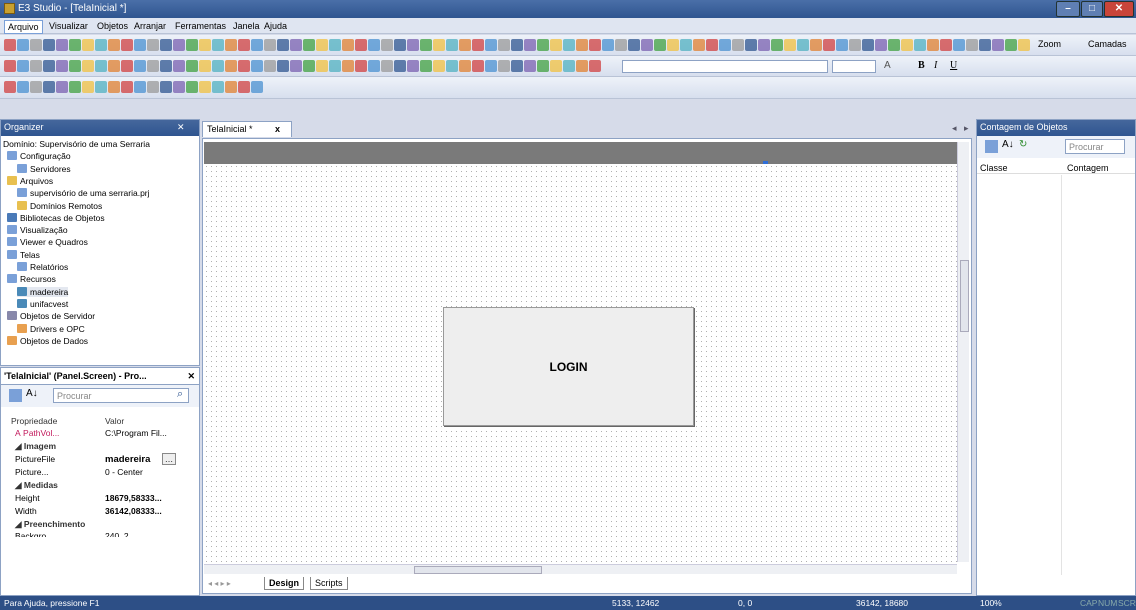 The width and height of the screenshot is (1136, 610). I want to click on tab-scroll-left-icon: ◂, so click(954, 128).